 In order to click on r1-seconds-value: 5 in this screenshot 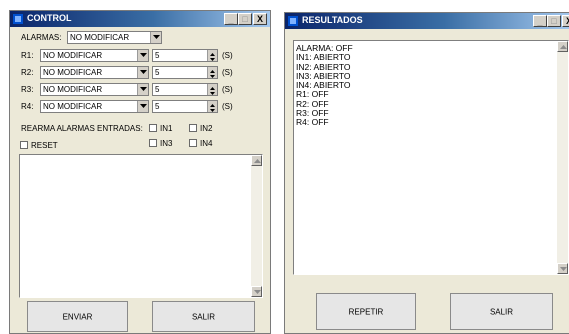, I will do `click(157, 55)`.